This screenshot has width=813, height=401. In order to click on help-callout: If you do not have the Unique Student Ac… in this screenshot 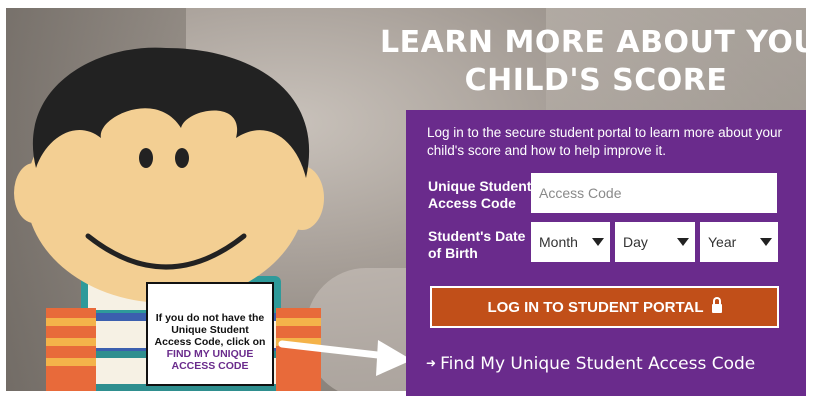, I will do `click(210, 334)`.